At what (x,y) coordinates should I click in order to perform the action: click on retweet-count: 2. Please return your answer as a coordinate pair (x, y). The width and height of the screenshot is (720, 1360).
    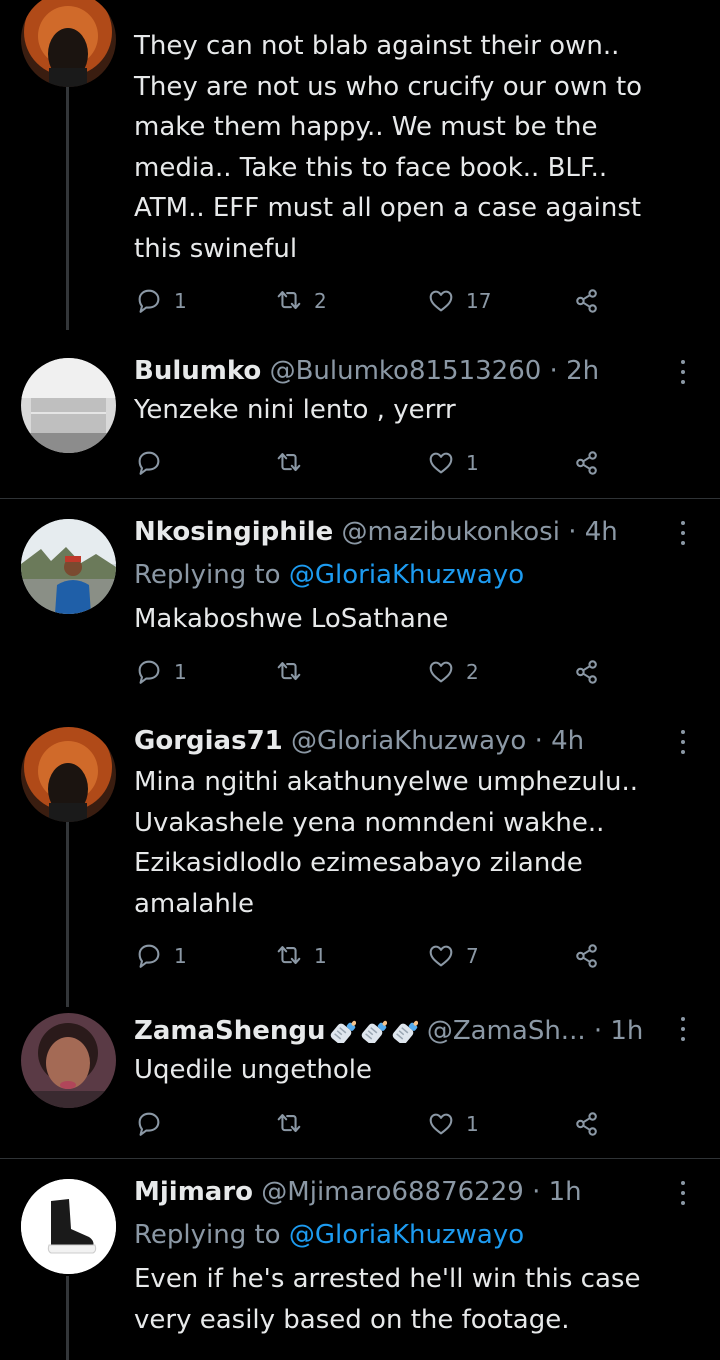
    Looking at the image, I should click on (320, 301).